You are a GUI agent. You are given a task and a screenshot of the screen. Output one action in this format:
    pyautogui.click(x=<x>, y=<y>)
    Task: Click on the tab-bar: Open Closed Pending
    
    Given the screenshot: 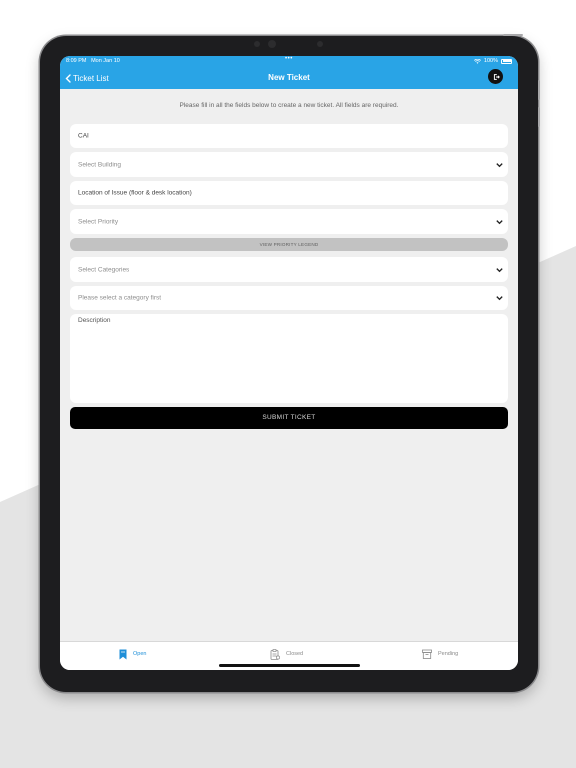 What is the action you would take?
    pyautogui.click(x=289, y=655)
    